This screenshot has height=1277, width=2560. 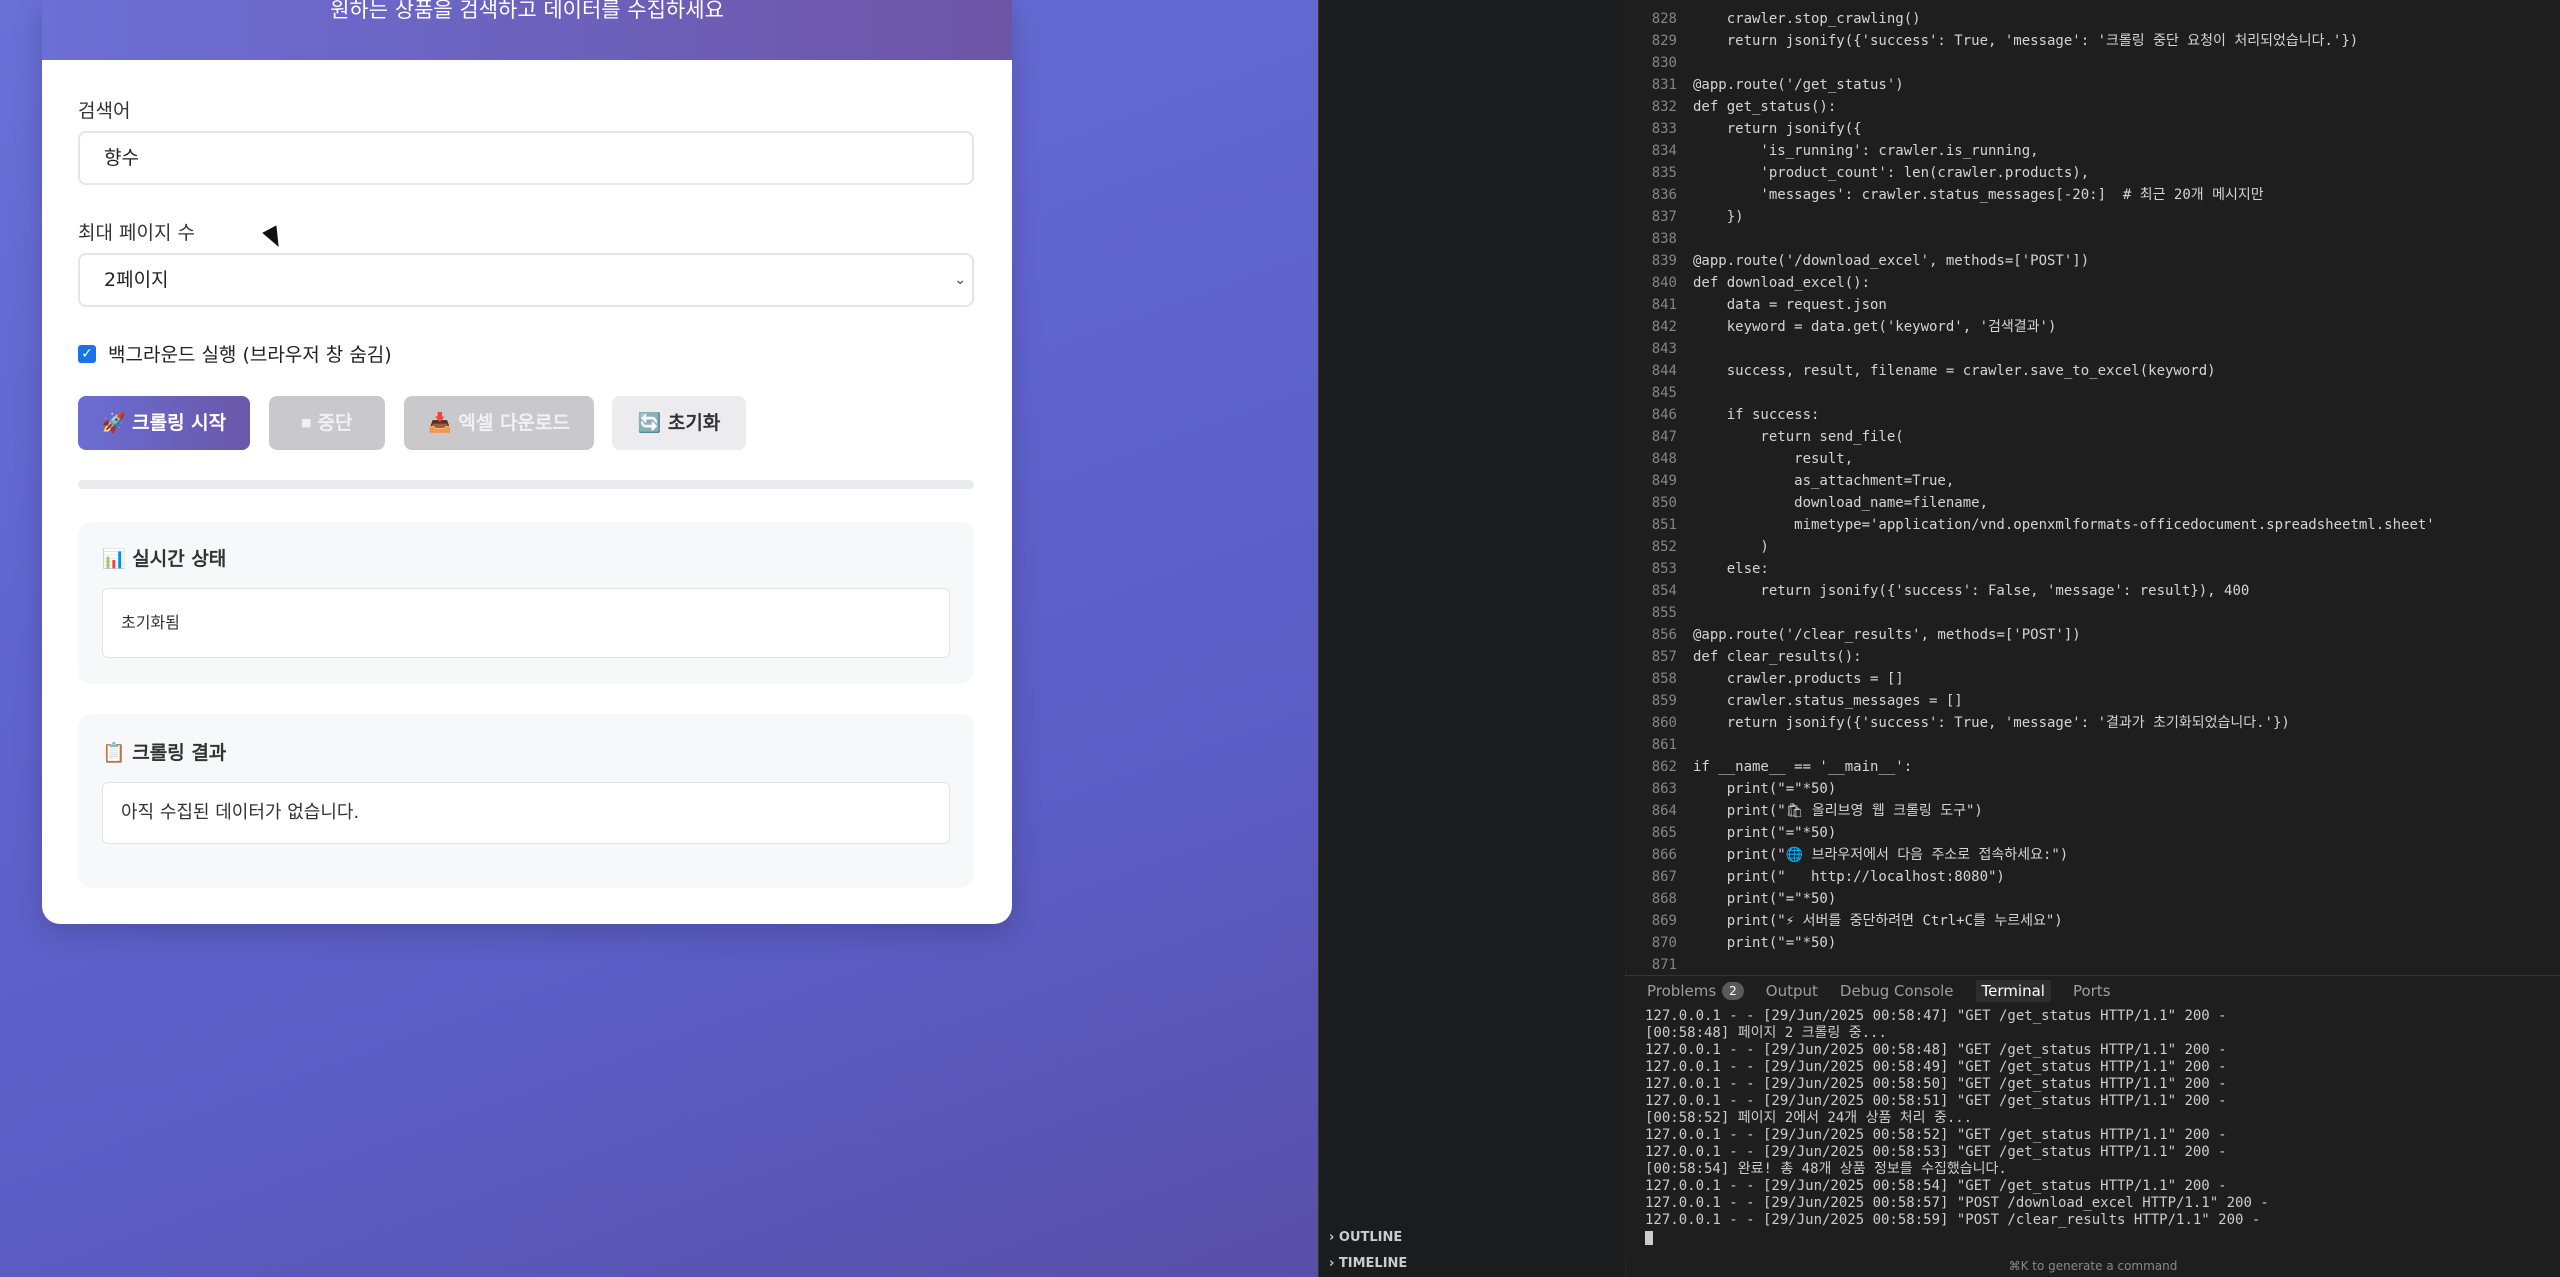 What do you see at coordinates (1695, 991) in the screenshot?
I see `tab-problems: Problems 2` at bounding box center [1695, 991].